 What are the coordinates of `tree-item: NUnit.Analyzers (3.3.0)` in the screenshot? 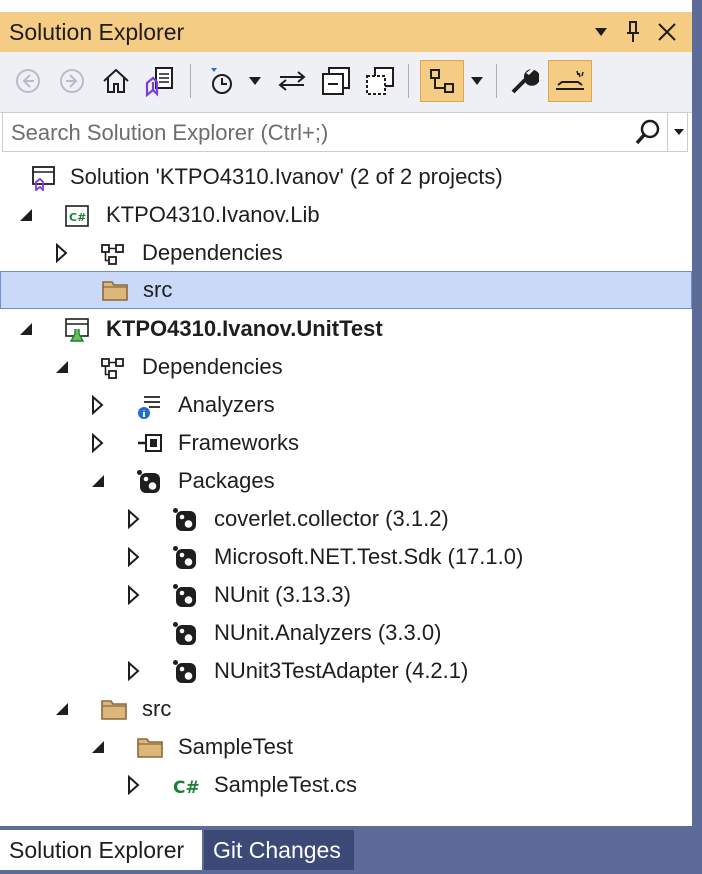 It's located at (346, 634).